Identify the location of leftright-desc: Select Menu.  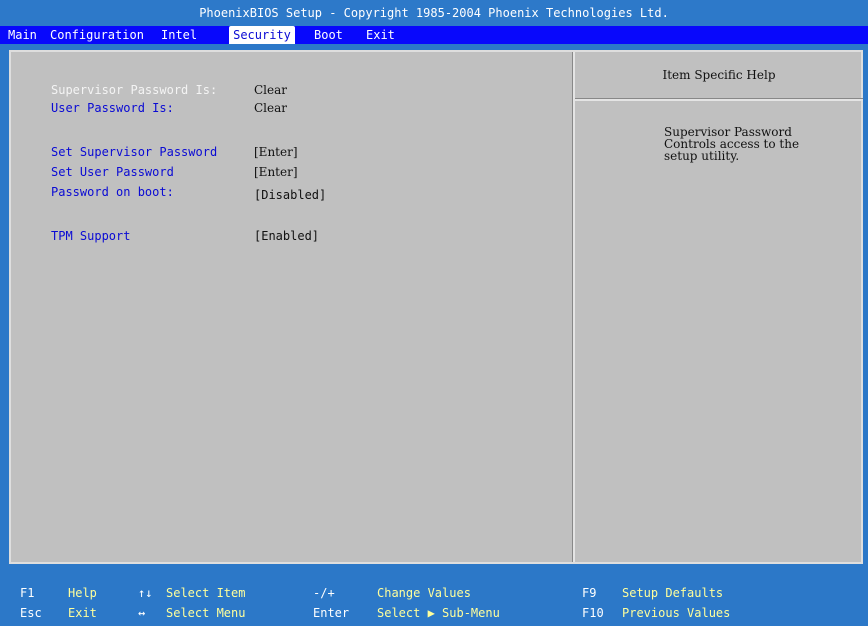
(206, 613).